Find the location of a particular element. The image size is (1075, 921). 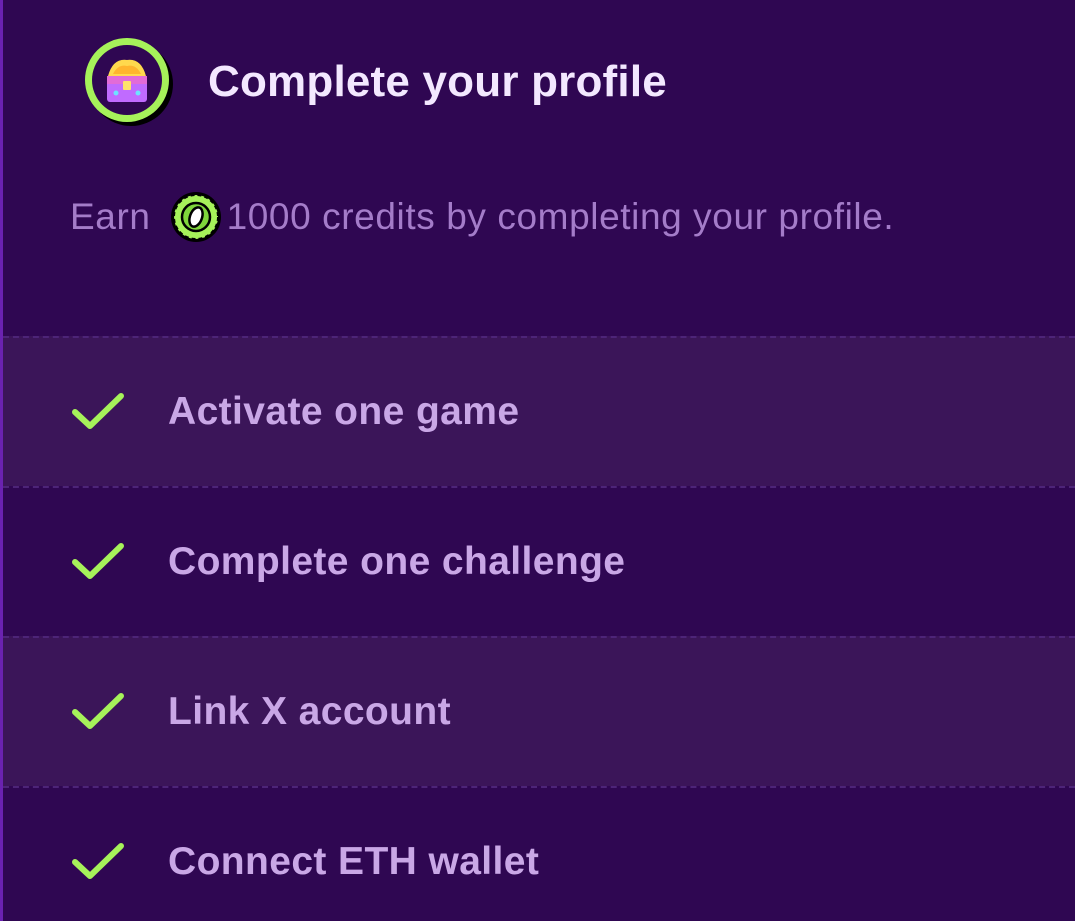

reward-text: 1000 credits by completing your profile. is located at coordinates (560, 216).